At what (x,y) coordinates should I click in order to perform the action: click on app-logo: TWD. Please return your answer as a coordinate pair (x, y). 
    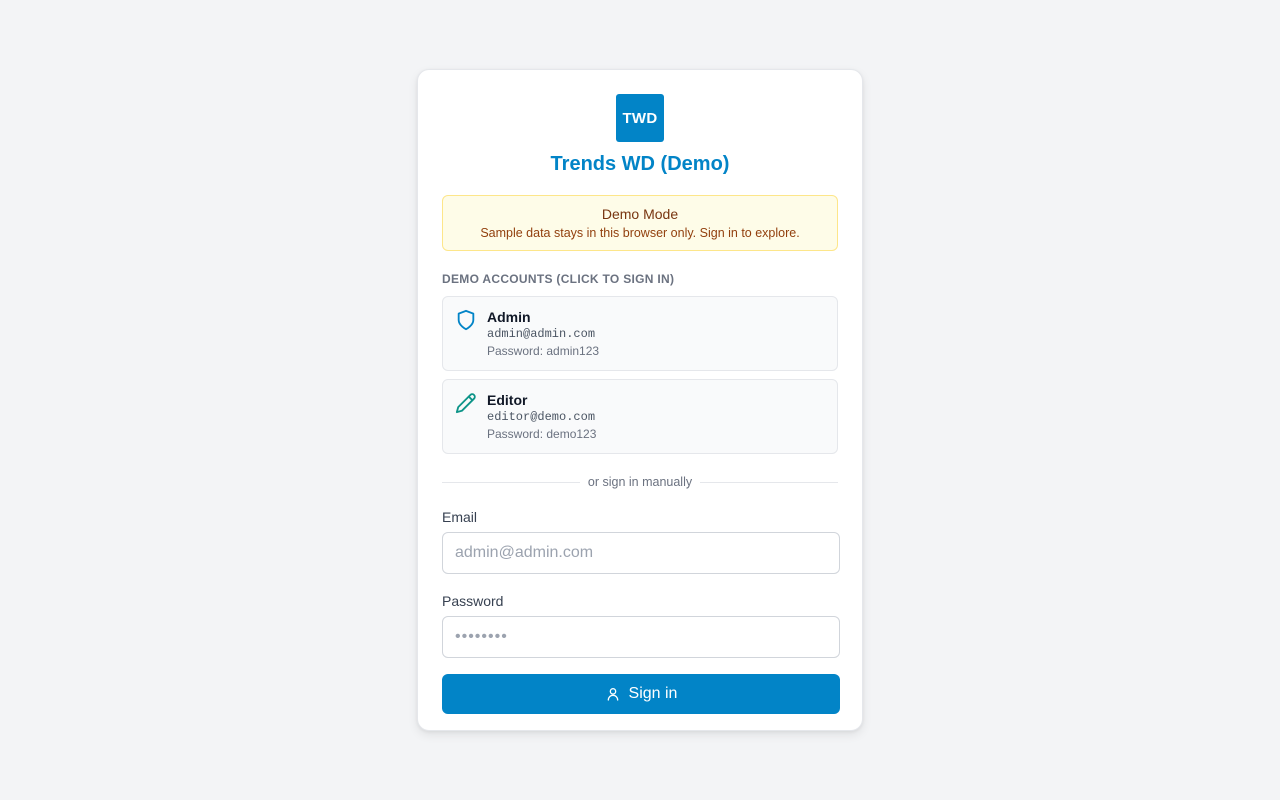
    Looking at the image, I should click on (640, 118).